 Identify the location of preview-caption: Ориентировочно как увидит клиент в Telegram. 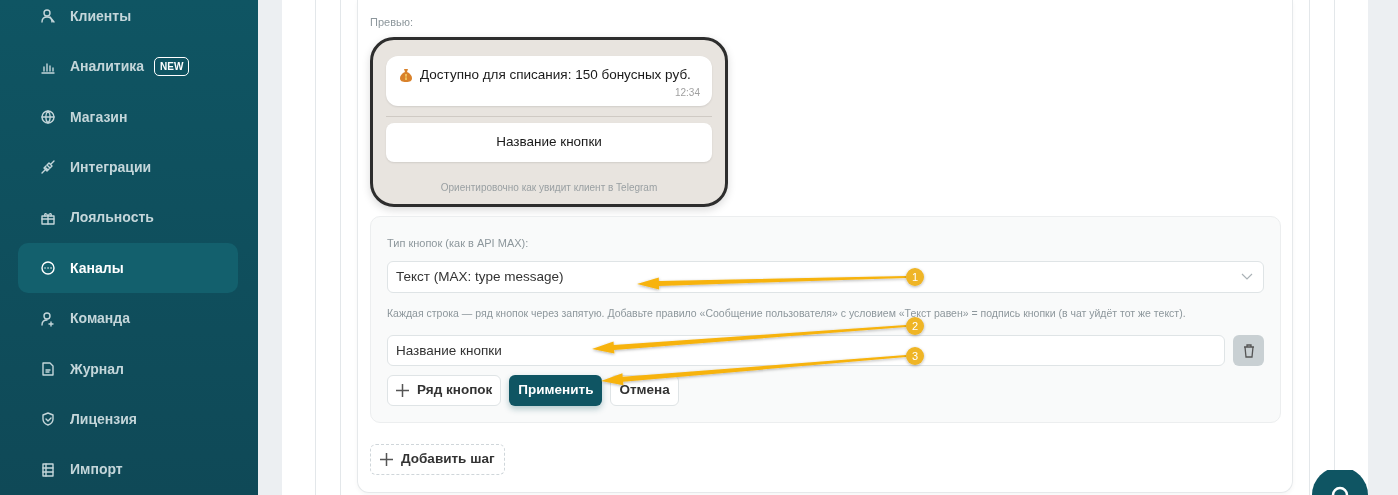
(549, 187).